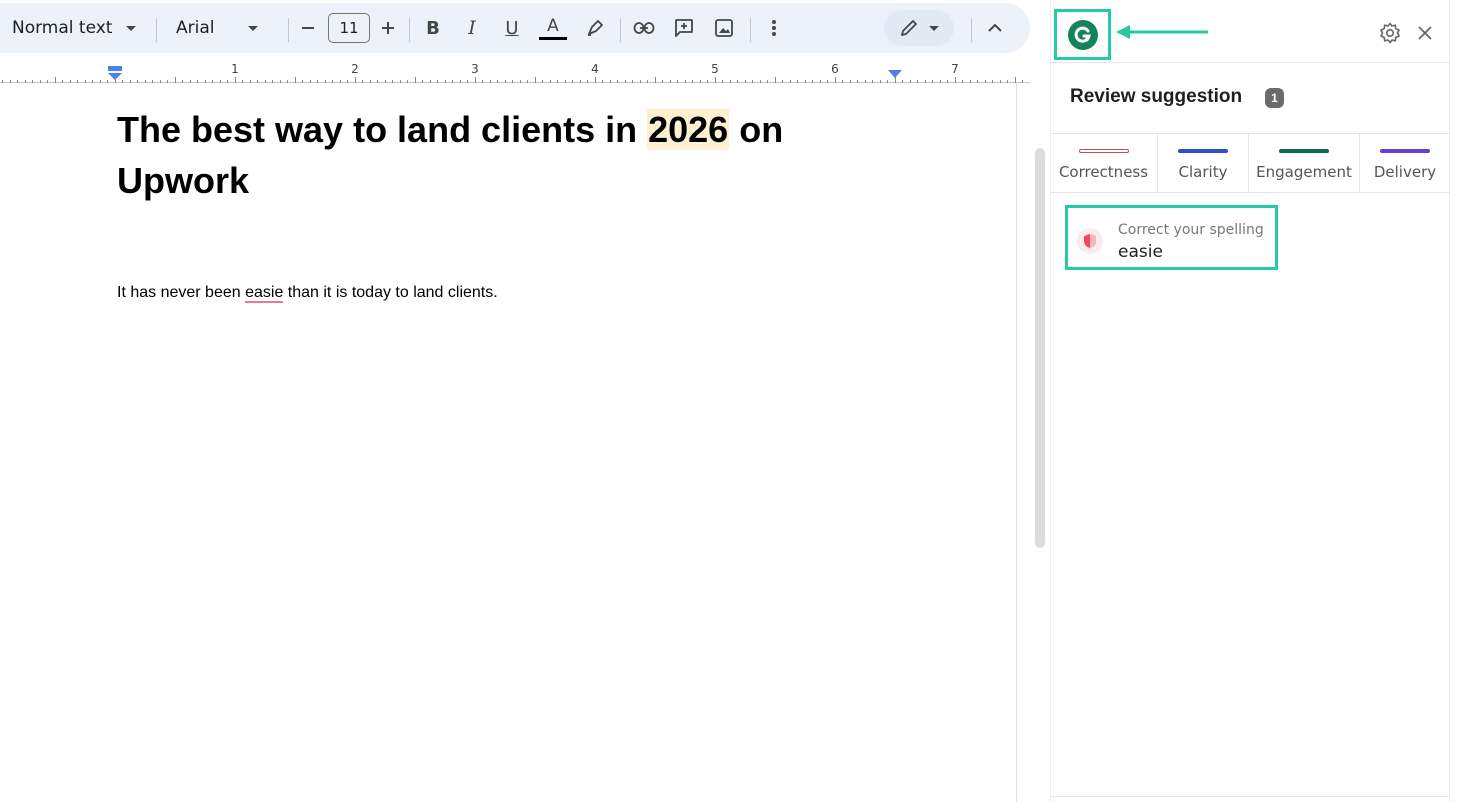 This screenshot has height=802, width=1467. I want to click on correctness-shield-icon, so click(1090, 241).